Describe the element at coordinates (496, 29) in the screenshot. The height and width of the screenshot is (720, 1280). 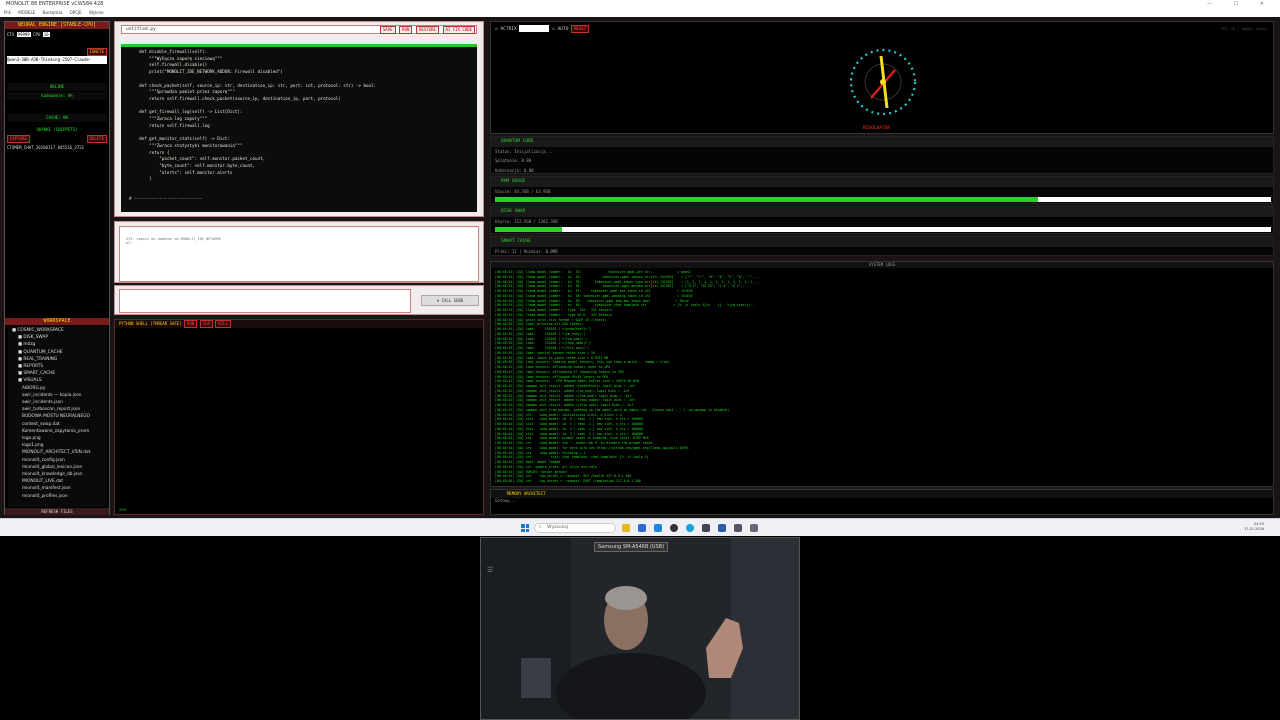
I see `actrix-checkbox: ☑` at that location.